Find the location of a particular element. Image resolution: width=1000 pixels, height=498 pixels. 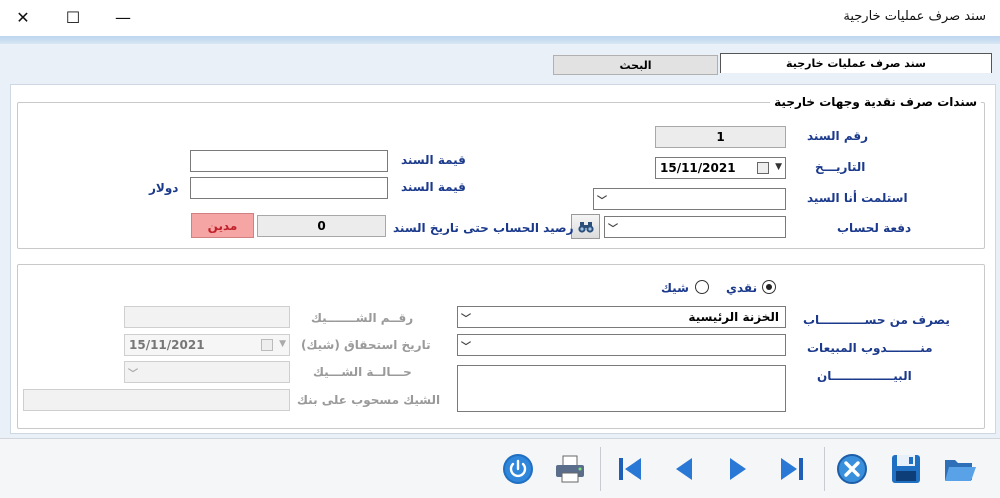

drawn-on-bank-label: الشيك مسحوب على بنك is located at coordinates (369, 400).